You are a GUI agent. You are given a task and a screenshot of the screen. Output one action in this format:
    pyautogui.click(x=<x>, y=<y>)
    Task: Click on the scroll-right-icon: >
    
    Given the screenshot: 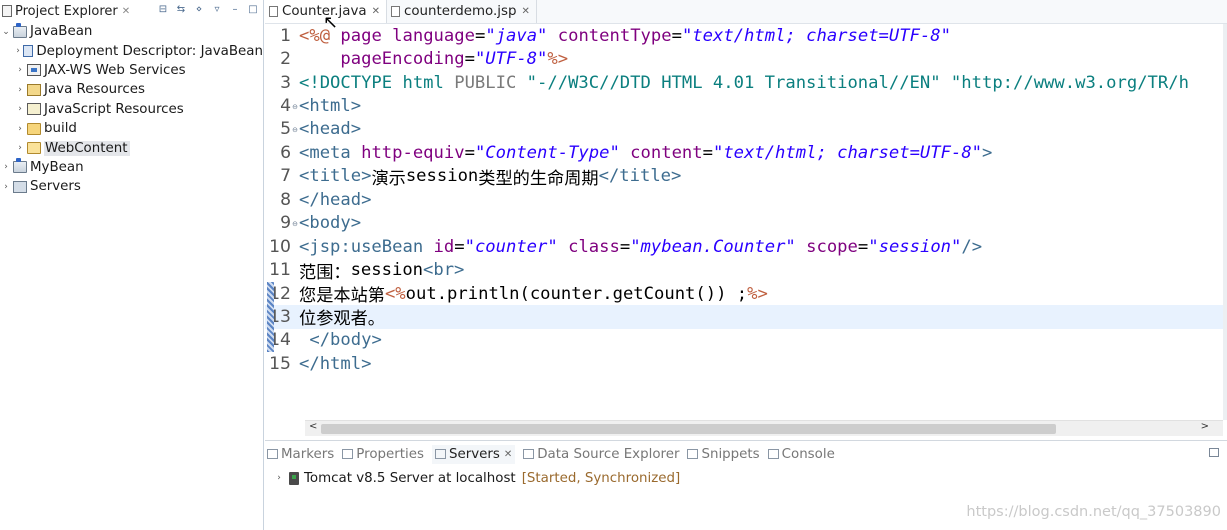 What is the action you would take?
    pyautogui.click(x=1205, y=426)
    